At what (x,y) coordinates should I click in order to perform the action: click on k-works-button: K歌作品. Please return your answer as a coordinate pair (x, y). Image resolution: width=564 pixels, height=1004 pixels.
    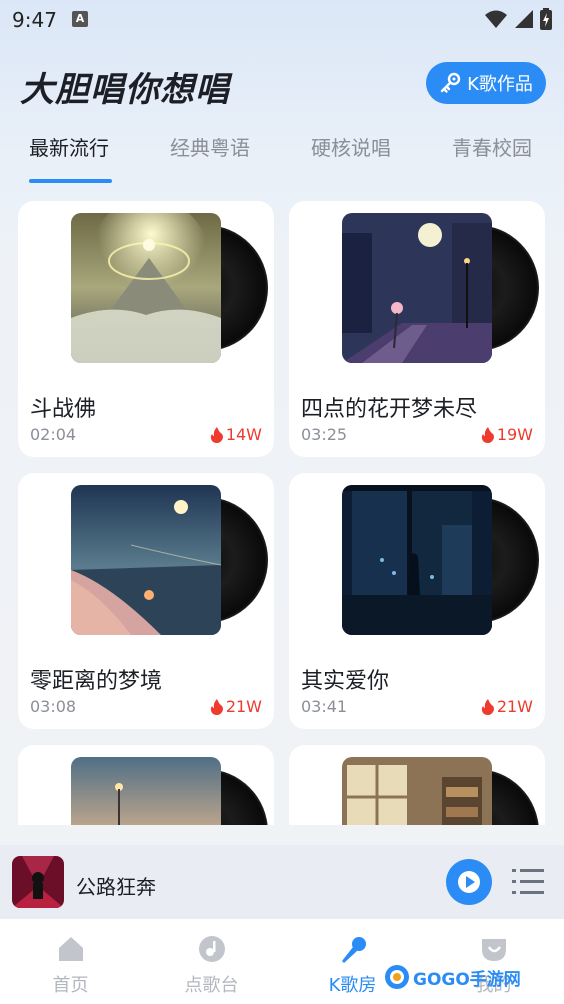
    Looking at the image, I should click on (486, 83).